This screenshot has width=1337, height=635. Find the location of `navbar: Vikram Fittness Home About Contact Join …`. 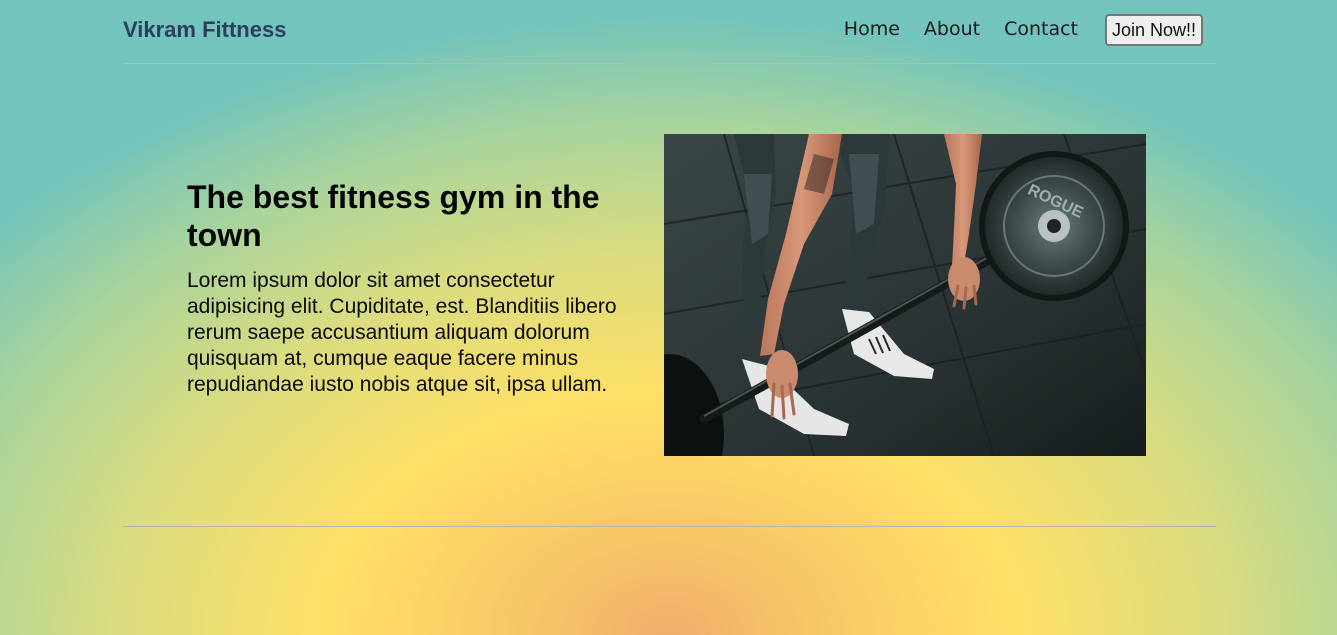

navbar: Vikram Fittness Home About Contact Join … is located at coordinates (669, 32).